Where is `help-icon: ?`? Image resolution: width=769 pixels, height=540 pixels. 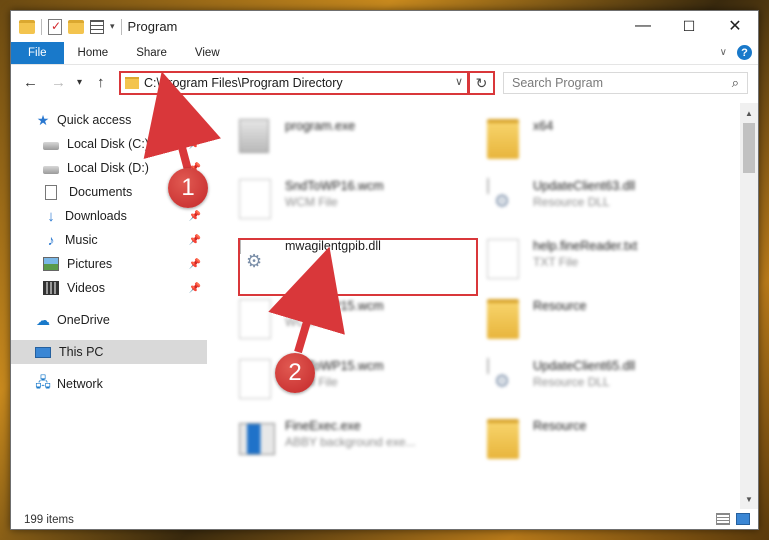 help-icon: ? is located at coordinates (744, 52).